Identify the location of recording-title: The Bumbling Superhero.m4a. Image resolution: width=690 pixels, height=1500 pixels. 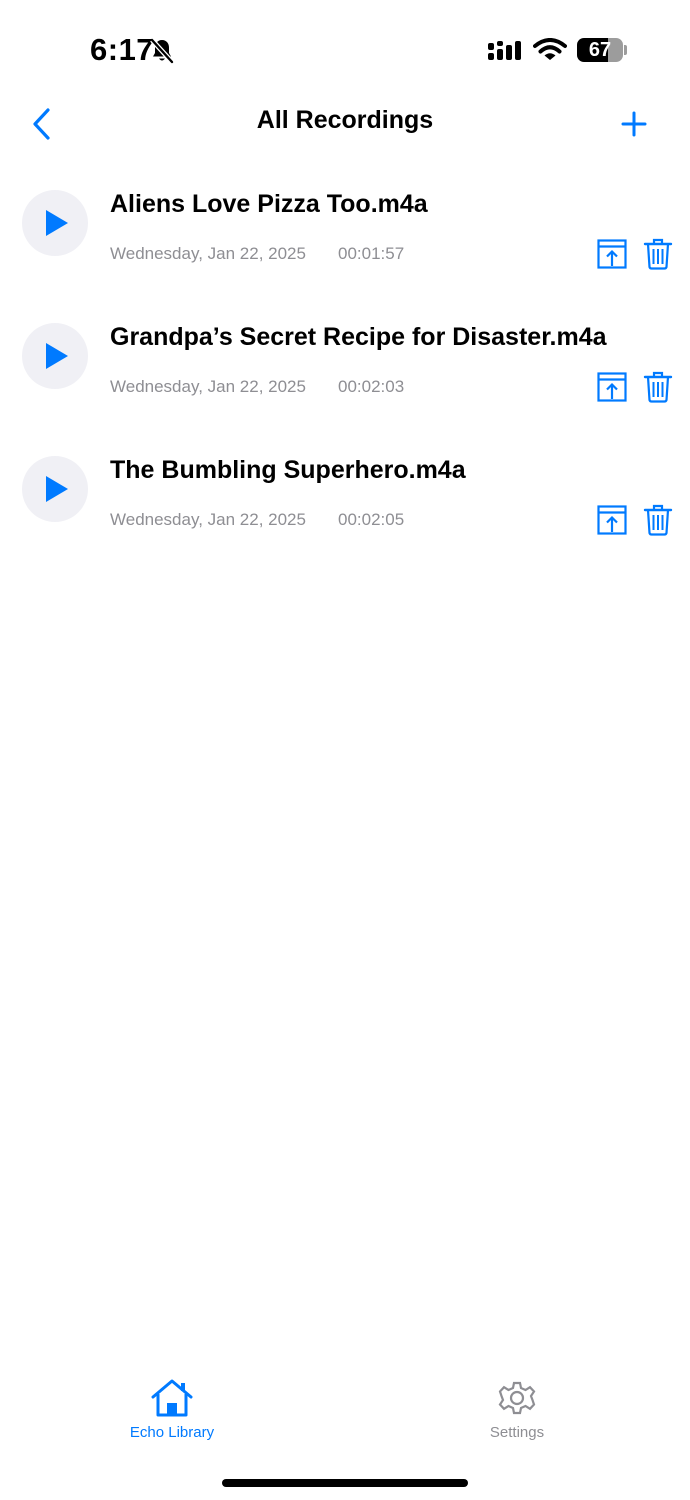
(288, 470).